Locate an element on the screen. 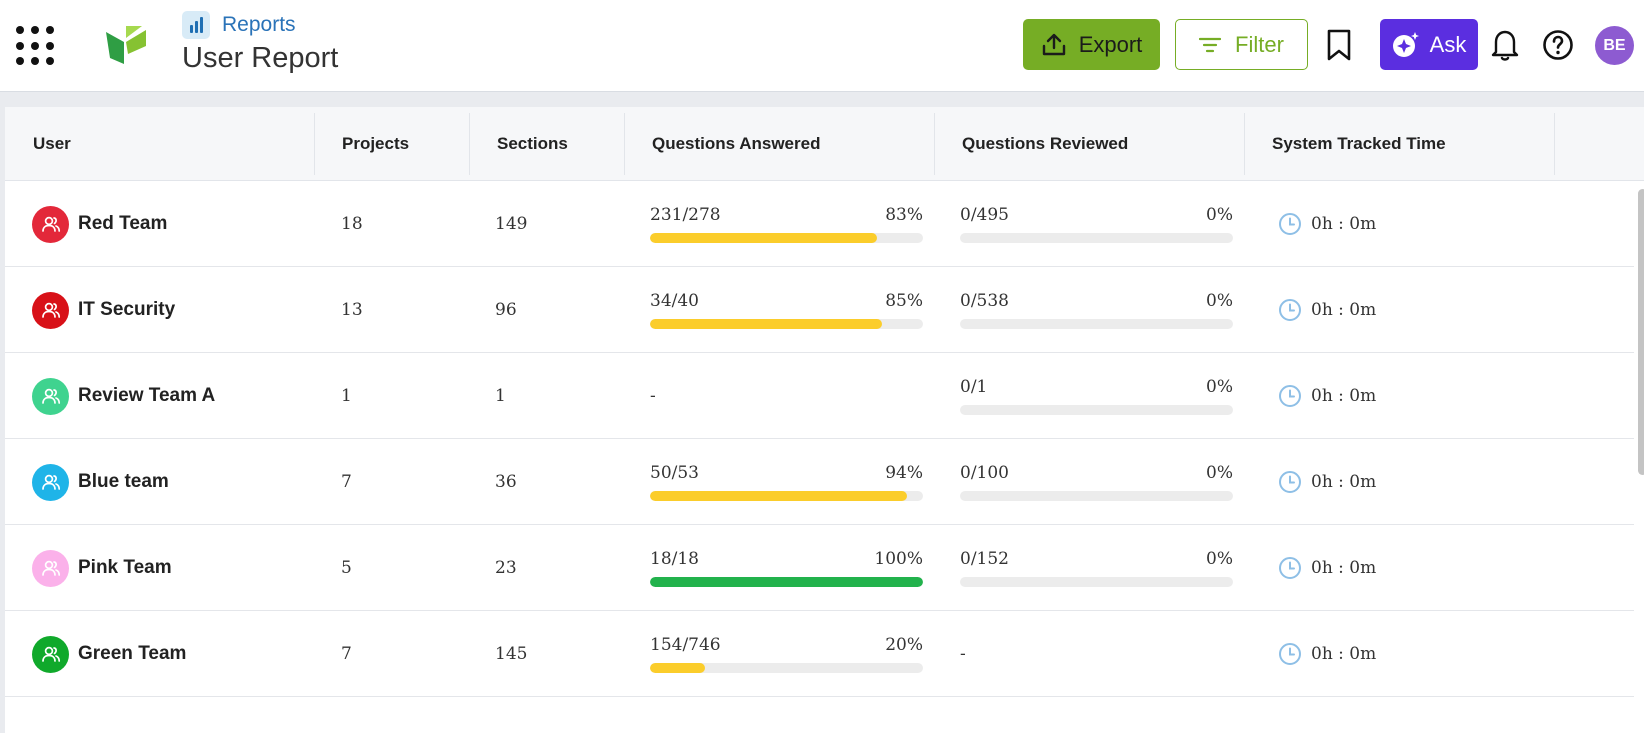 The width and height of the screenshot is (1644, 733). table-row: IT Security 13 96 34/40 85% 0/538 0% 0h : 0m is located at coordinates (819, 310).